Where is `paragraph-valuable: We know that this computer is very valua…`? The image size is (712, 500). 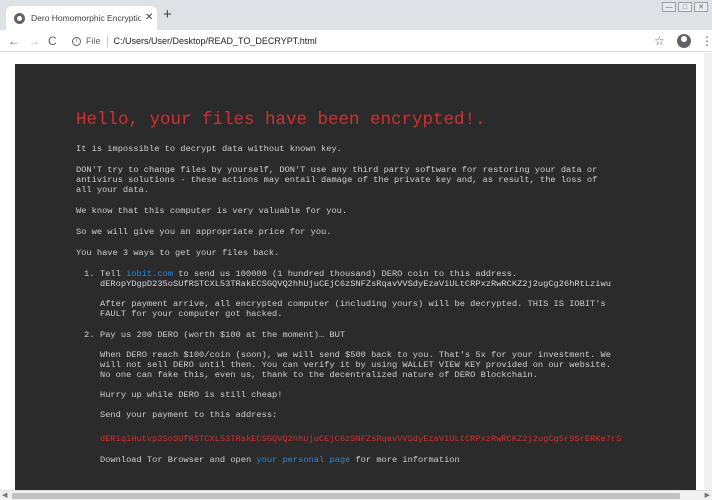
paragraph-valuable: We know that this computer is very valua… is located at coordinates (212, 211).